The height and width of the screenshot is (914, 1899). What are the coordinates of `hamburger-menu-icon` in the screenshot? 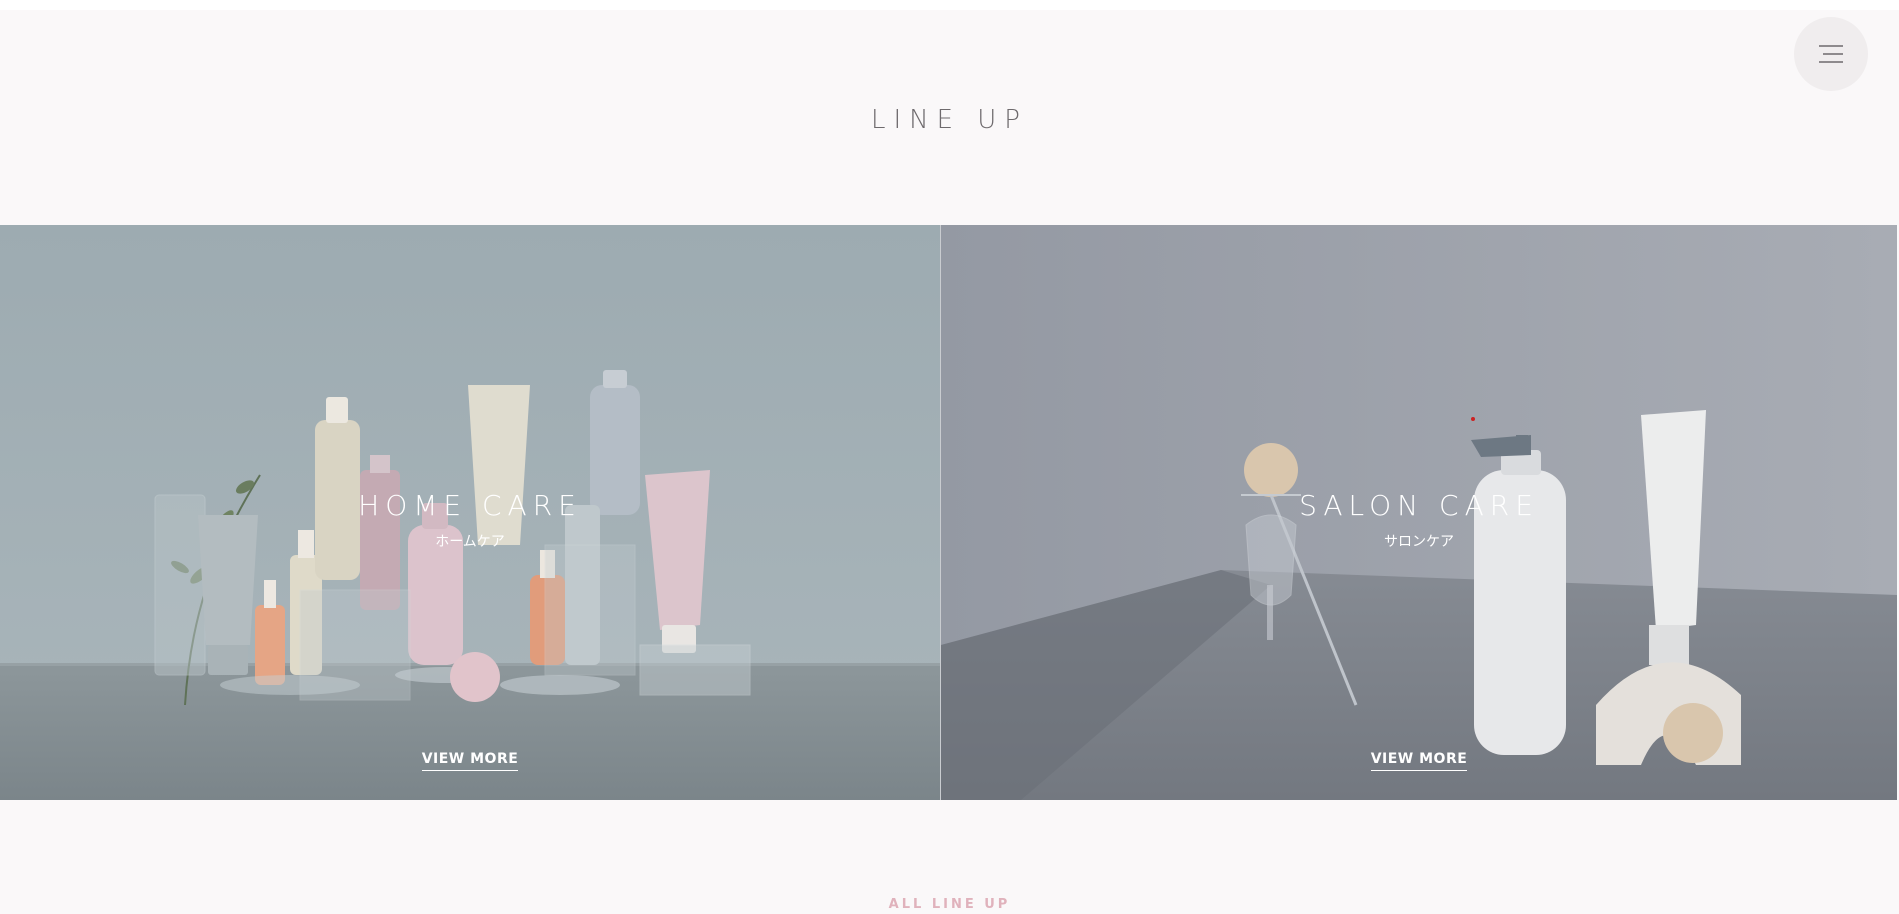 It's located at (1831, 54).